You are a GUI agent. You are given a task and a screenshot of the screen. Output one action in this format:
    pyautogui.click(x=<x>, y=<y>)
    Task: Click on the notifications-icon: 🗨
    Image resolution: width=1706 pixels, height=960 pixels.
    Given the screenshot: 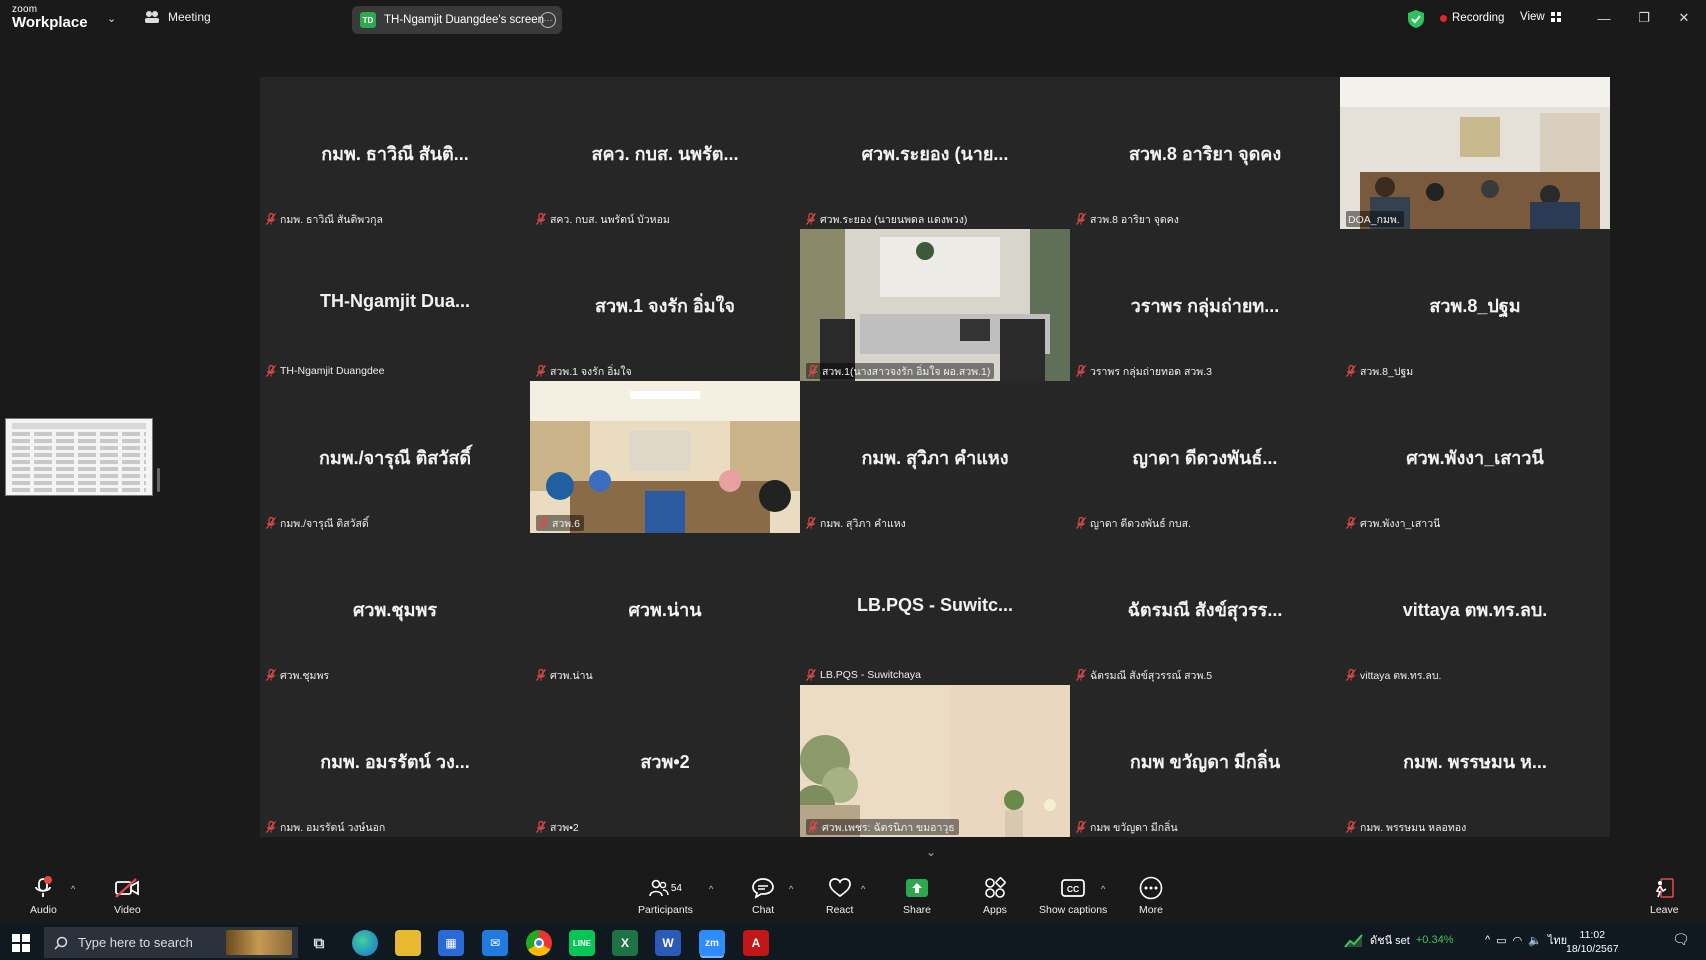 What is the action you would take?
    pyautogui.click(x=1681, y=939)
    